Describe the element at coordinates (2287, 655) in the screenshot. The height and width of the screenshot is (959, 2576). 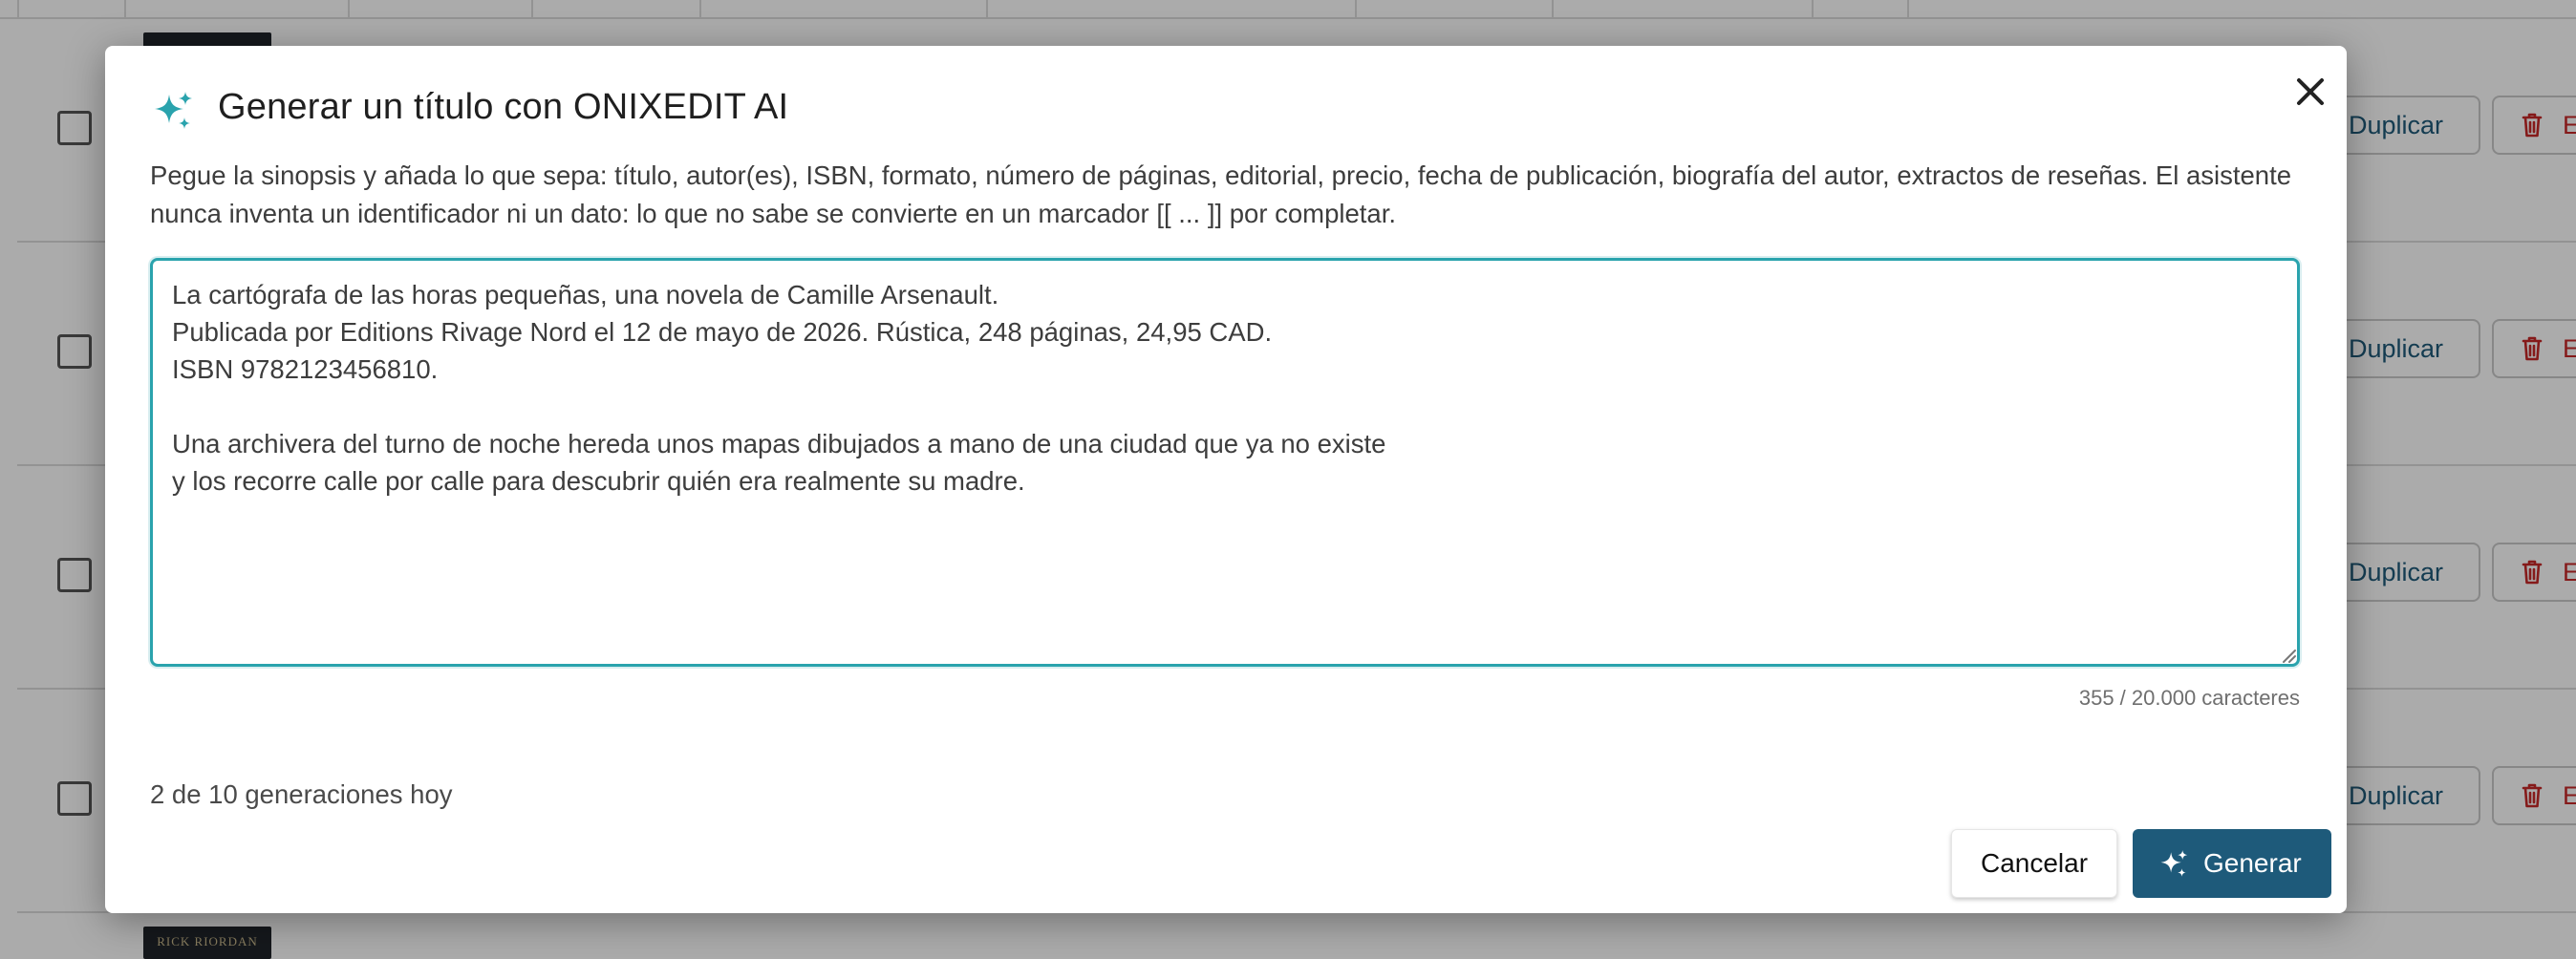
I see `resize-handle-icon` at that location.